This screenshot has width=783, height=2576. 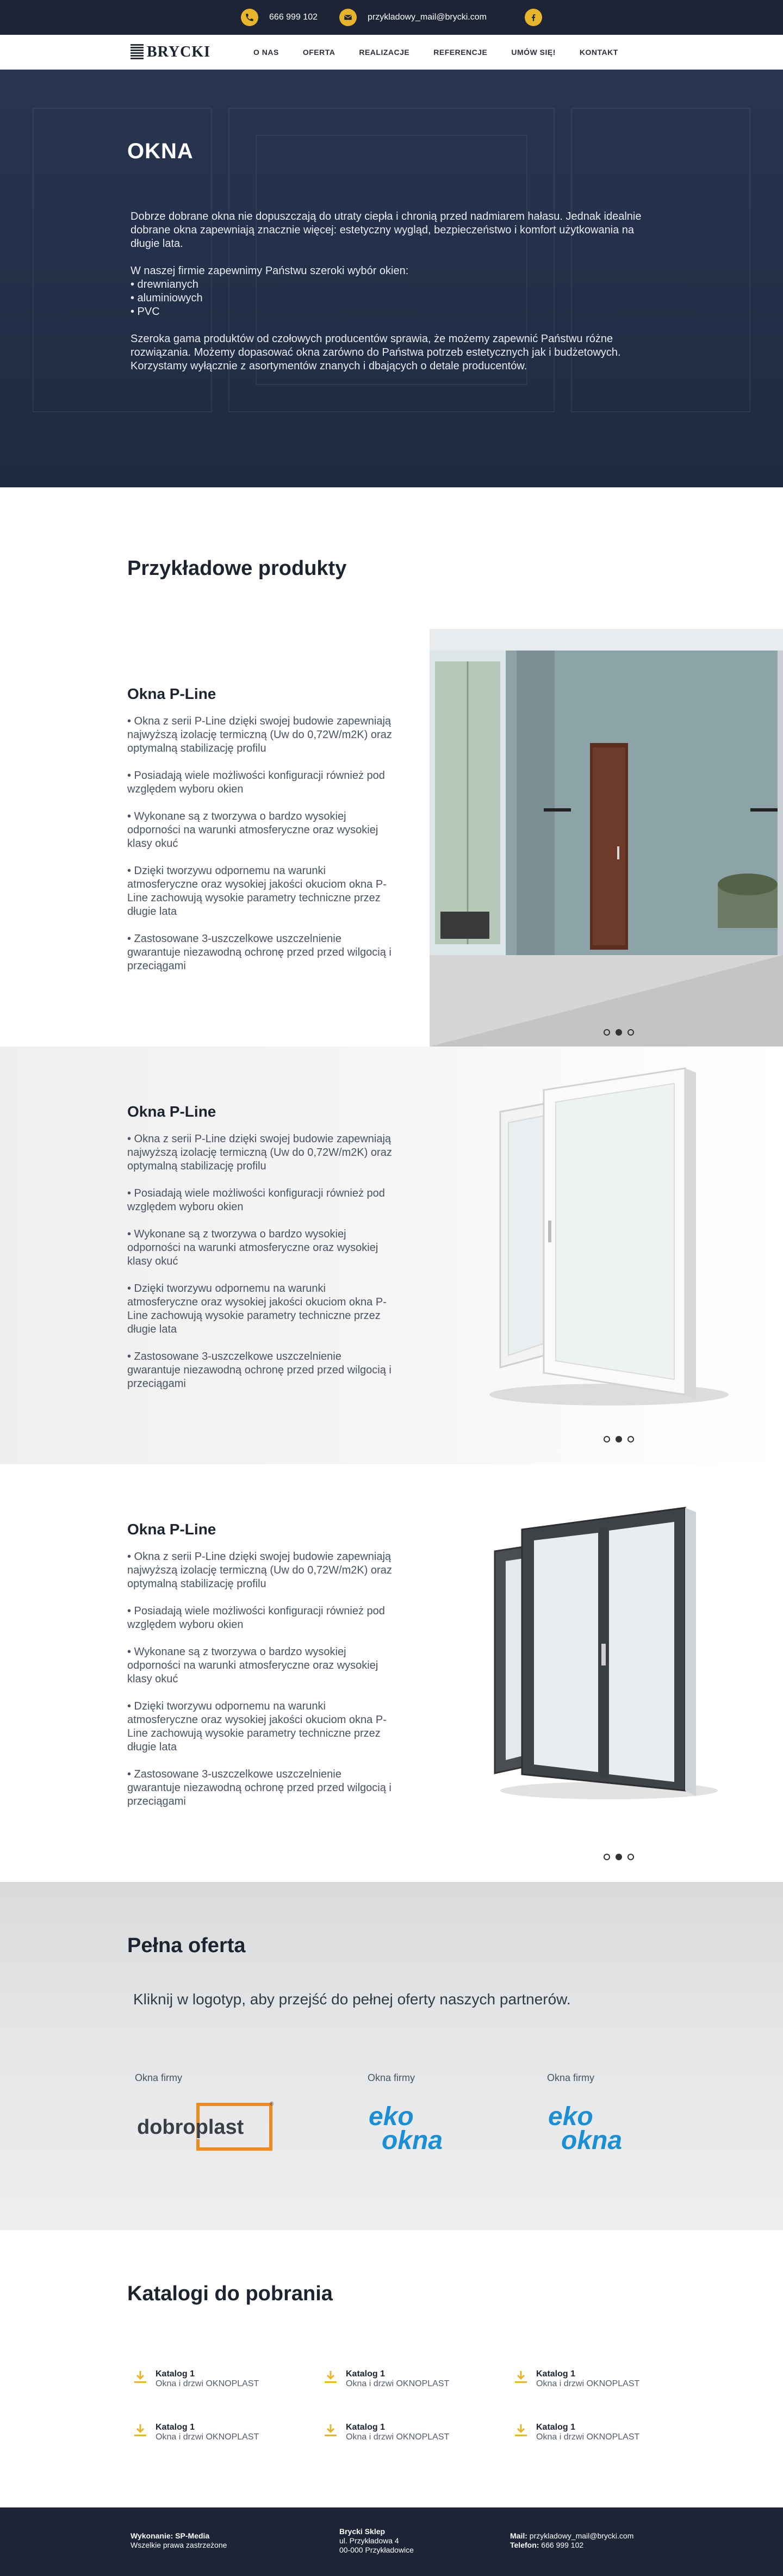 What do you see at coordinates (160, 151) in the screenshot?
I see `hero-title: OKNA` at bounding box center [160, 151].